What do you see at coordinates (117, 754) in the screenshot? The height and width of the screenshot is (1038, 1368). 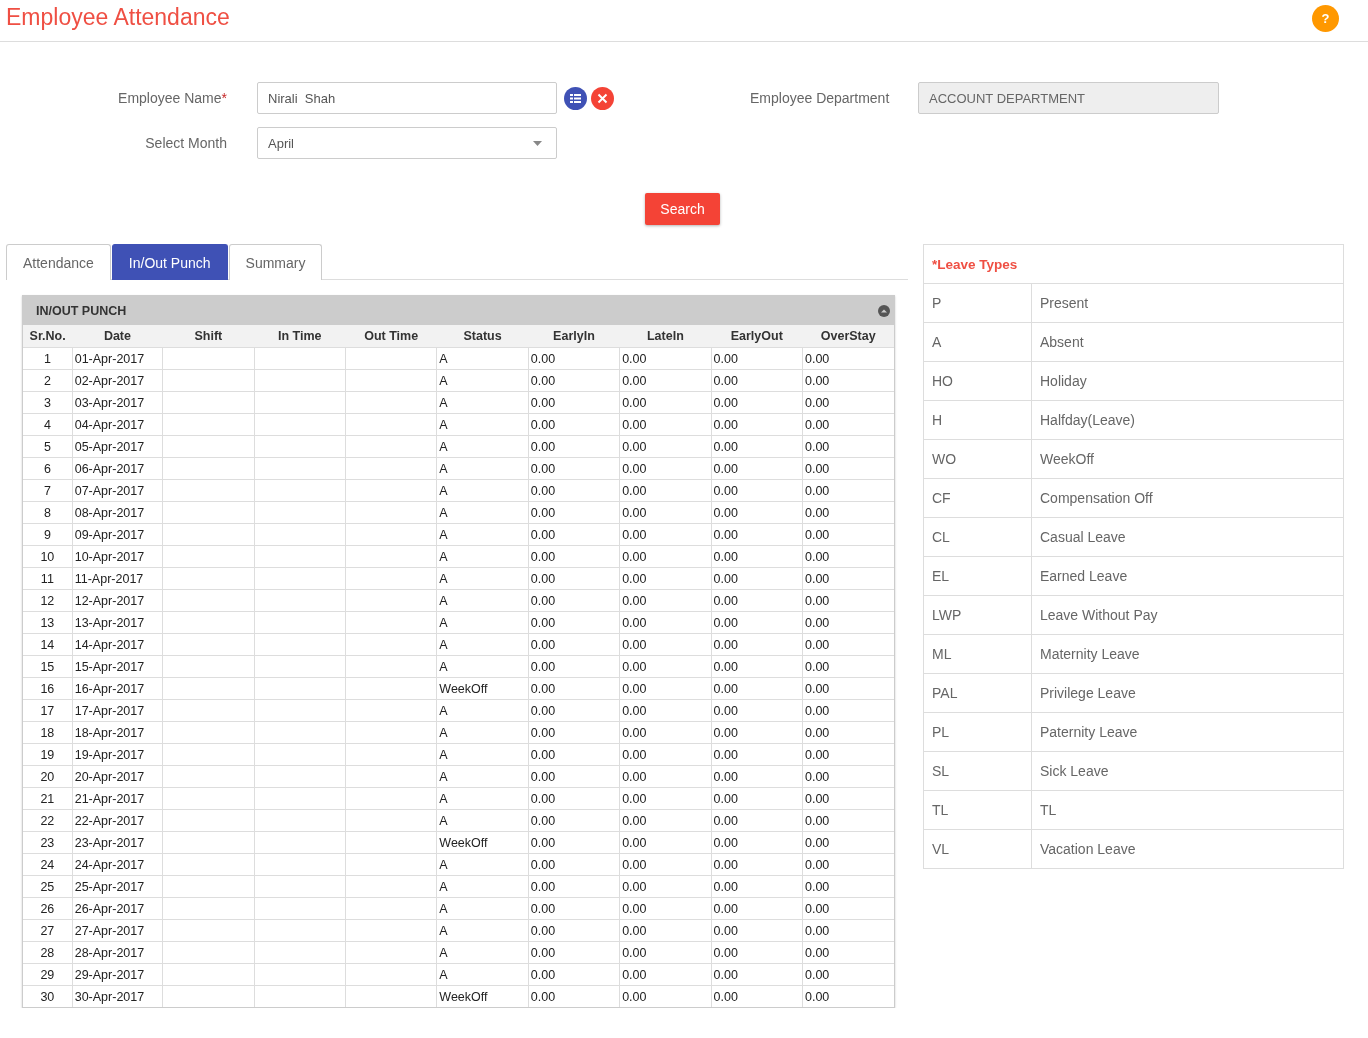 I see `table-cell: 19-Apr-2017` at bounding box center [117, 754].